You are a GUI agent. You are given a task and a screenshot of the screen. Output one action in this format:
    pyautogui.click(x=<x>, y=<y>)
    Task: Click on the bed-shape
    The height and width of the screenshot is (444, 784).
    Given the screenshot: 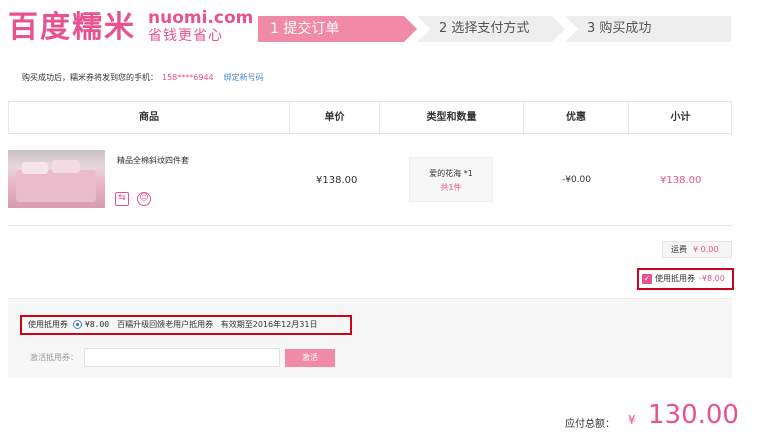 What is the action you would take?
    pyautogui.click(x=56, y=186)
    